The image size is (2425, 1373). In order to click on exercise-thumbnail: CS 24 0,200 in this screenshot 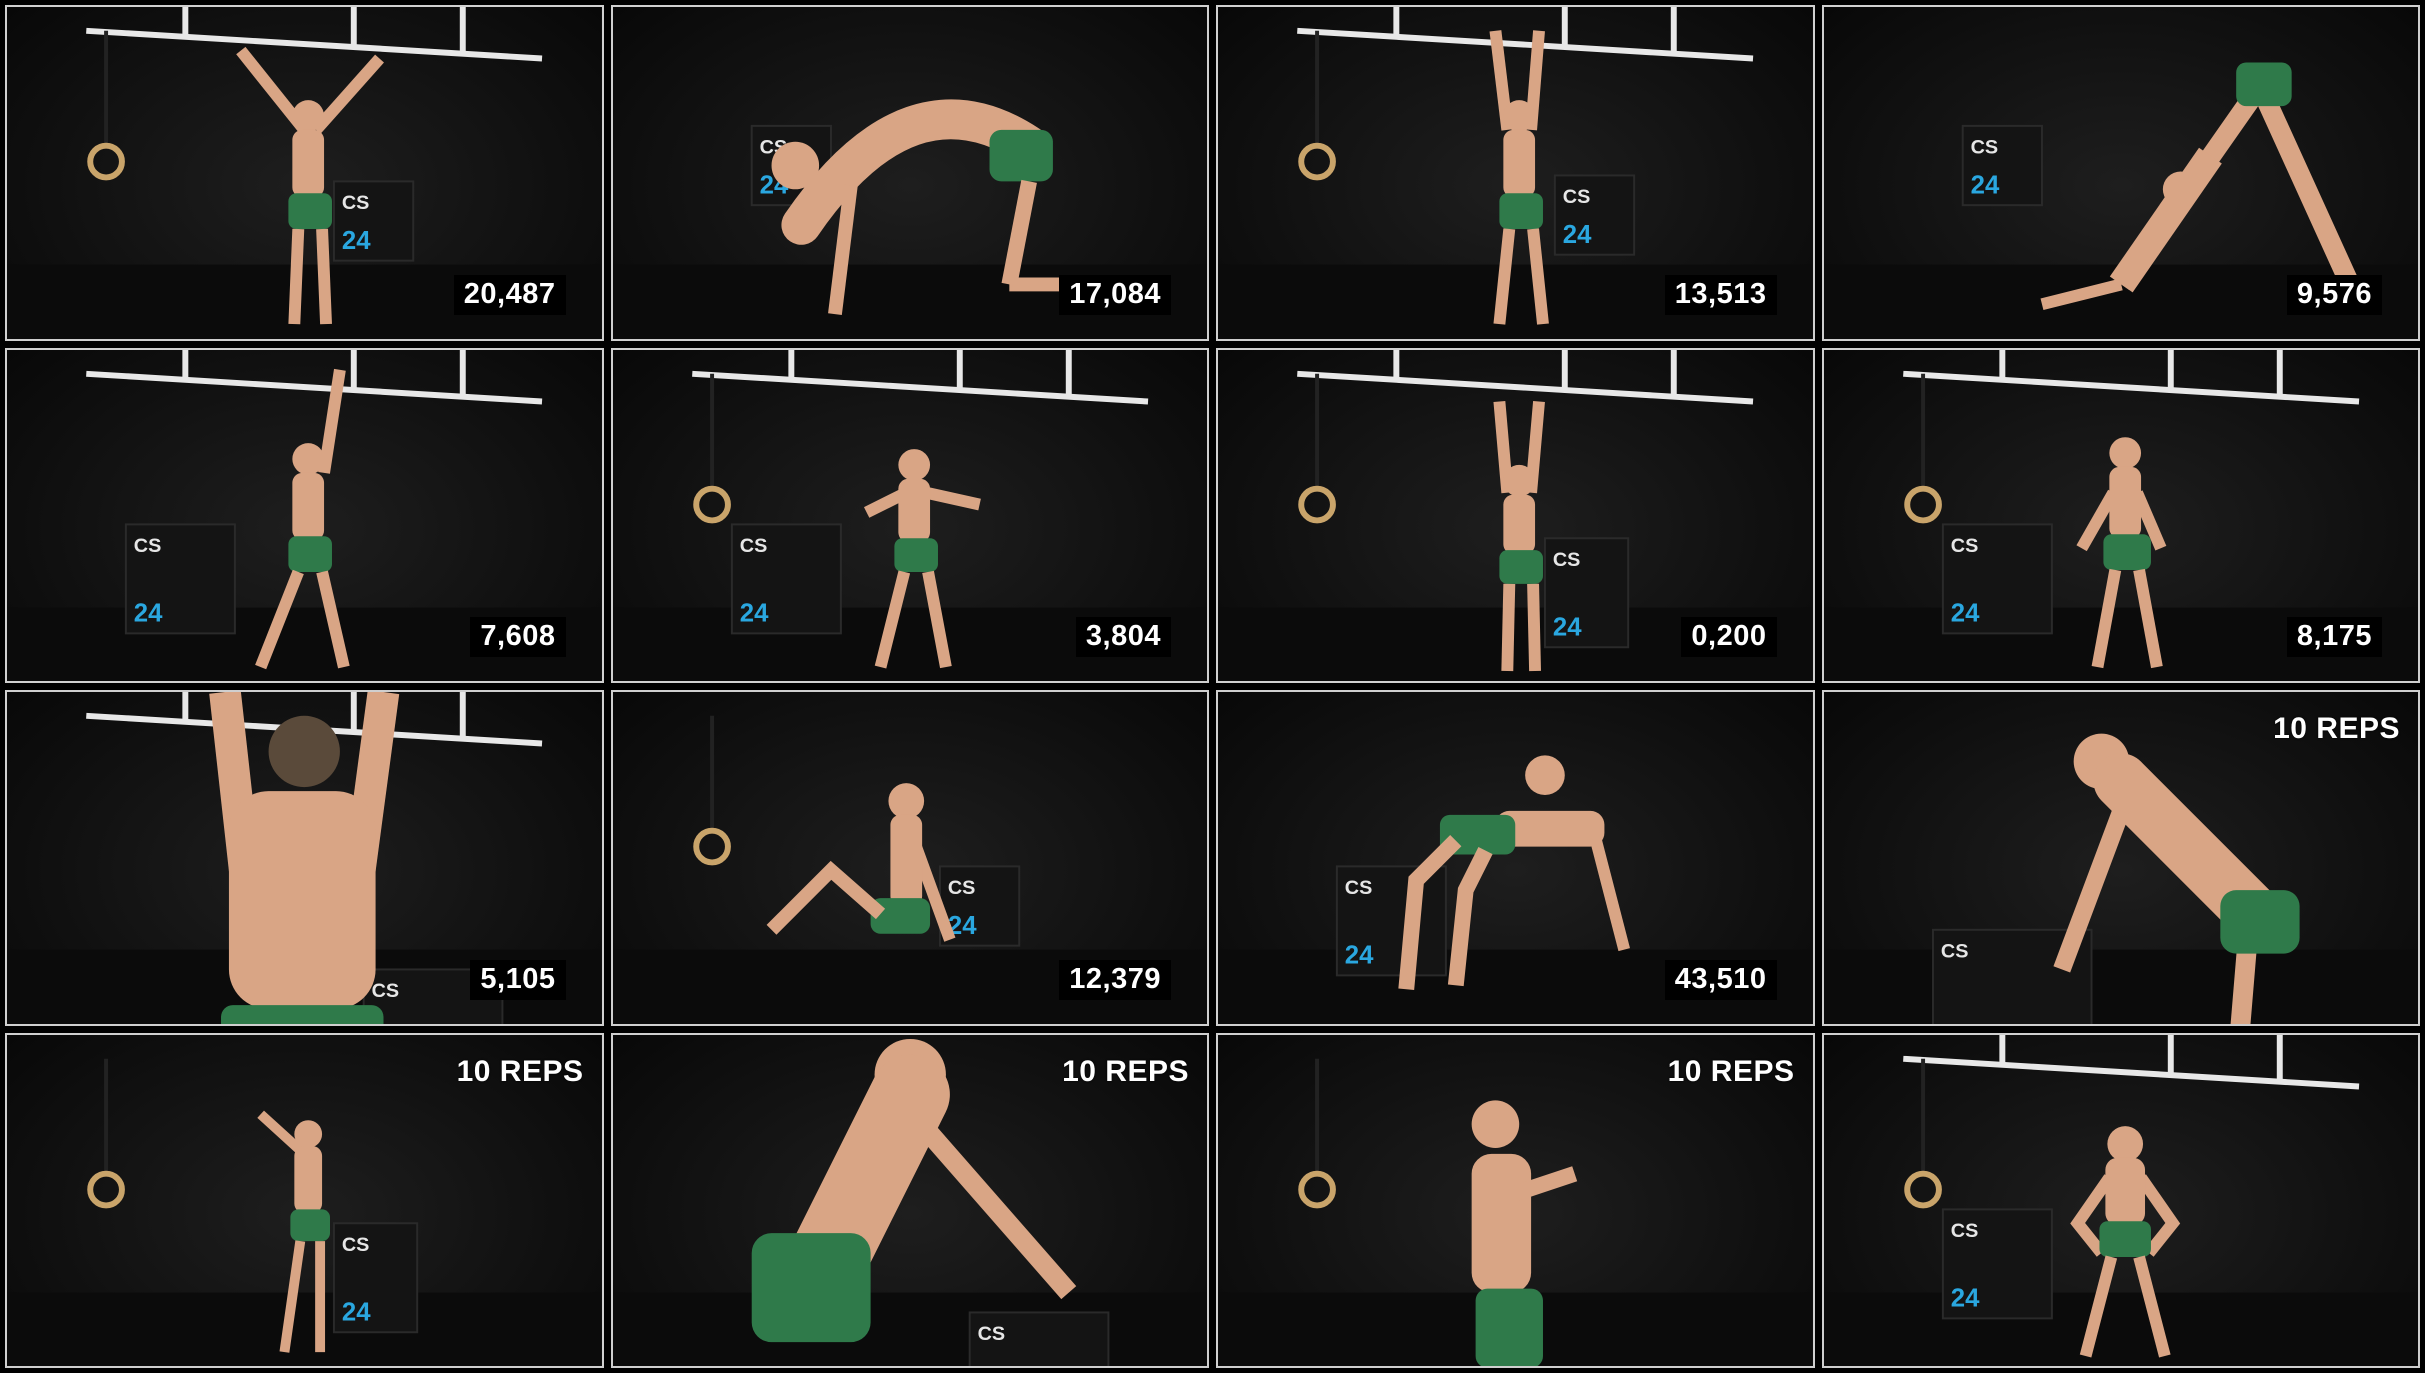, I will do `click(1515, 515)`.